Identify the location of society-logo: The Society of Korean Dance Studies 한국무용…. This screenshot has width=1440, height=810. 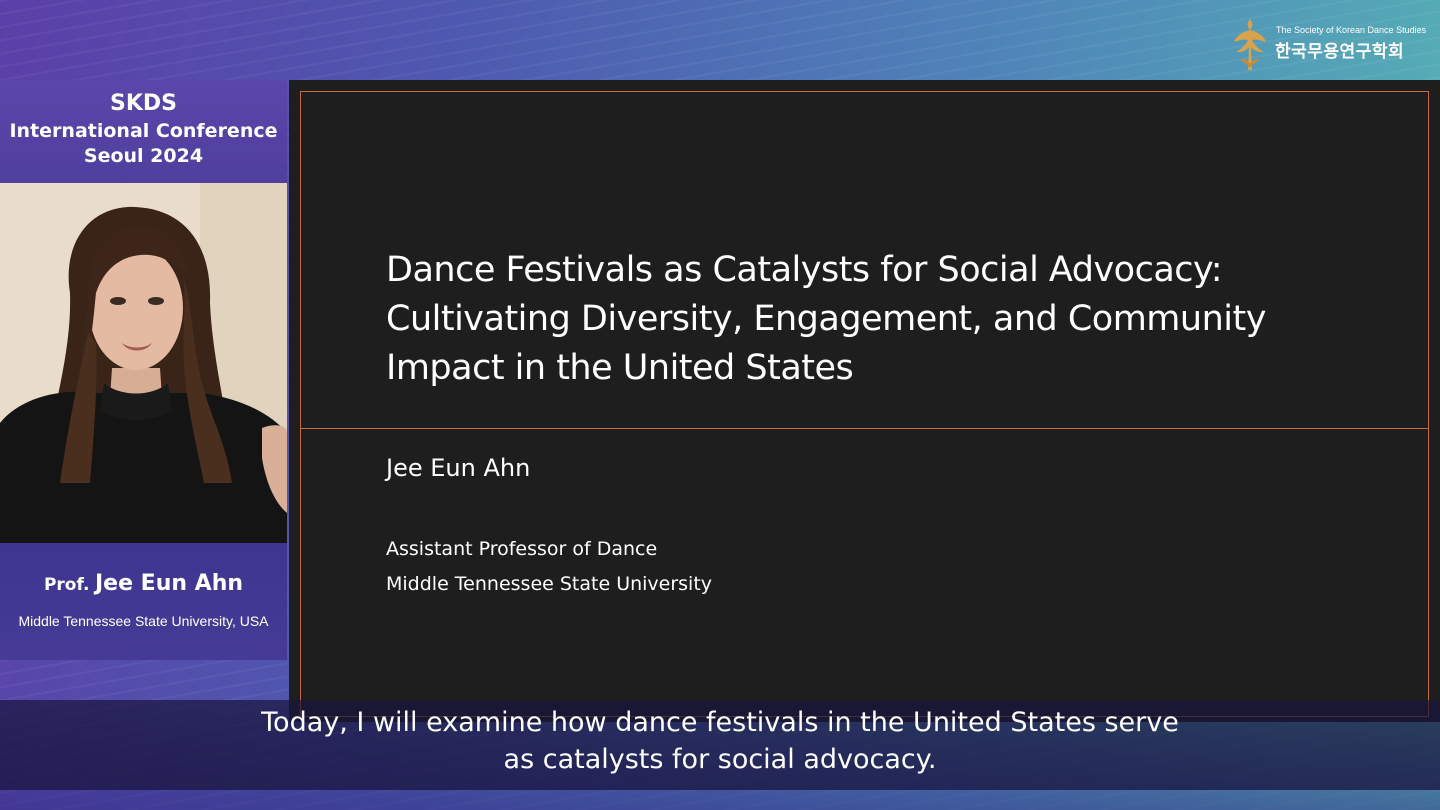
(1328, 46).